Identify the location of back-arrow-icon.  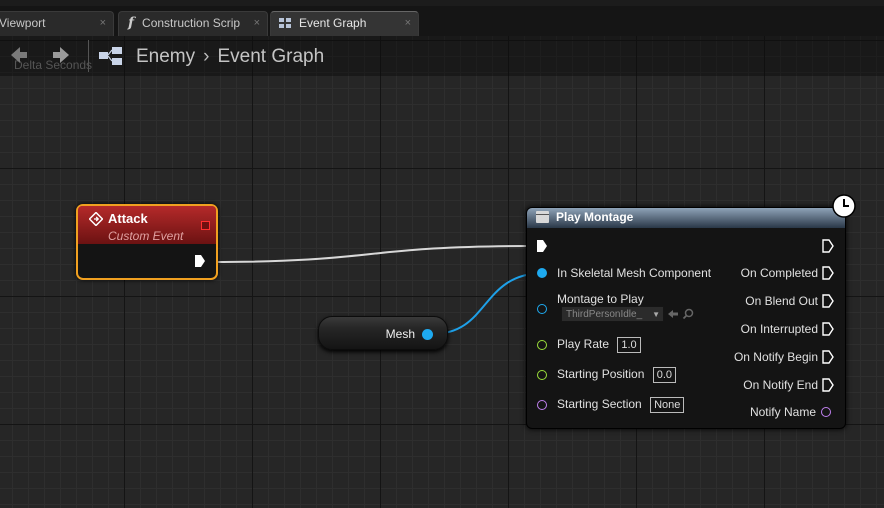
(19, 55).